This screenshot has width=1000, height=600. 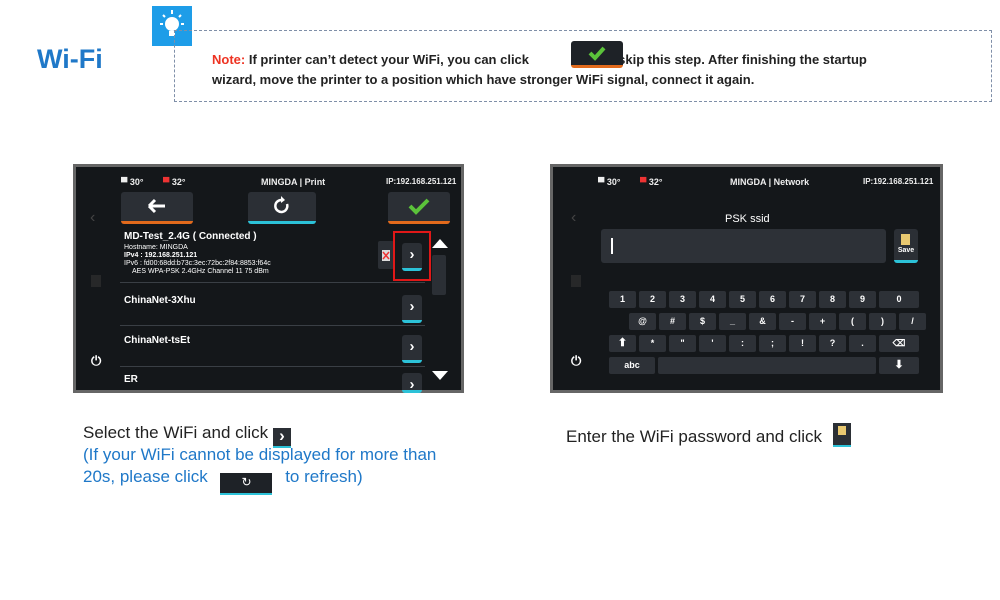 What do you see at coordinates (862, 343) in the screenshot?
I see `key-period: .` at bounding box center [862, 343].